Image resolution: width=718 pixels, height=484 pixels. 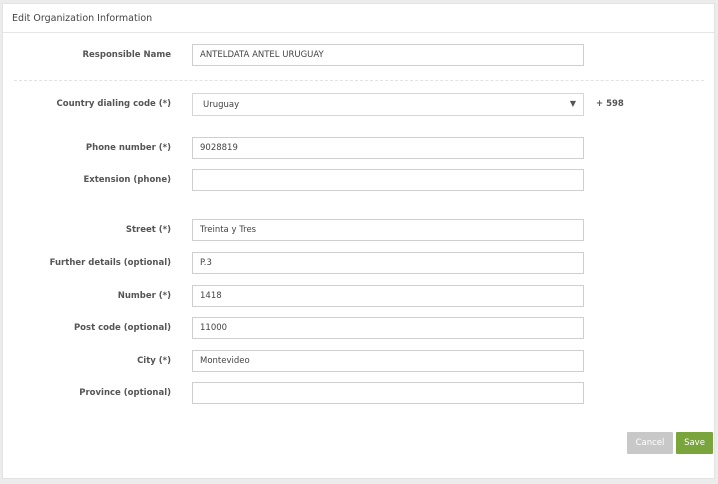 I want to click on phone-number-label: Phone number (*), so click(x=128, y=148).